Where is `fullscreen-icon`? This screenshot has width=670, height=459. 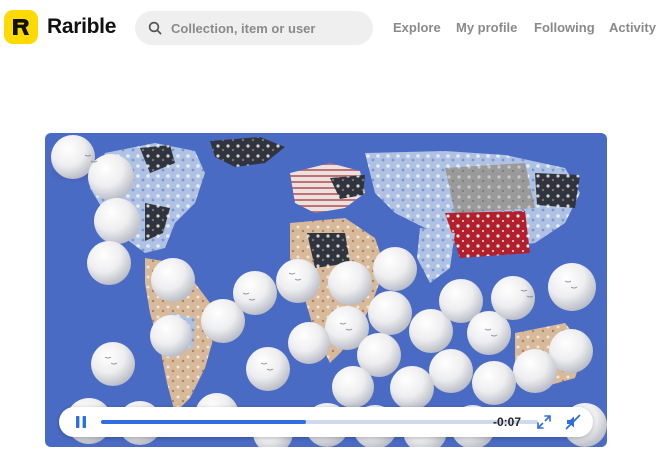 fullscreen-icon is located at coordinates (544, 422).